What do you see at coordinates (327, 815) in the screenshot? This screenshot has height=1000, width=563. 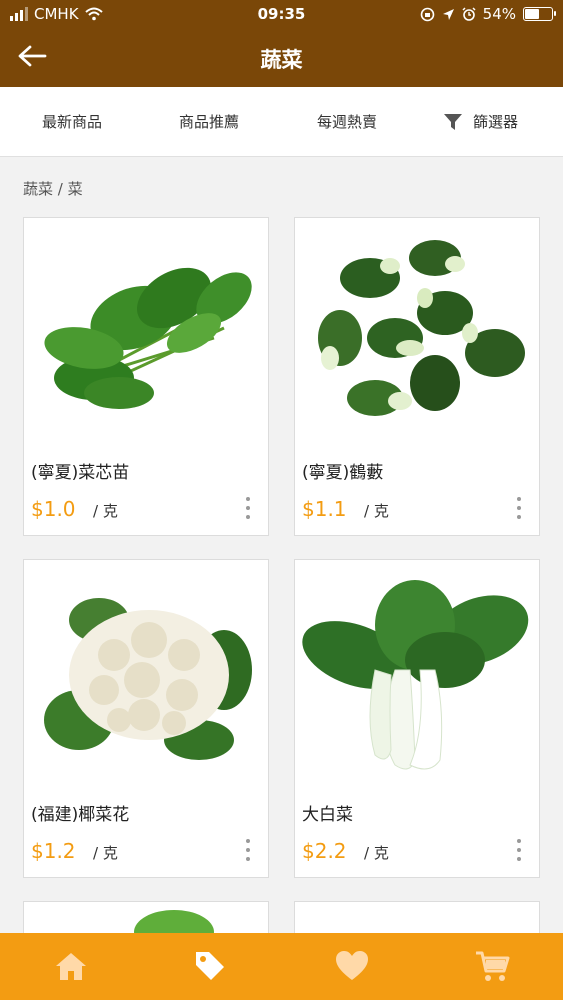 I see `product-name: 大白菜` at bounding box center [327, 815].